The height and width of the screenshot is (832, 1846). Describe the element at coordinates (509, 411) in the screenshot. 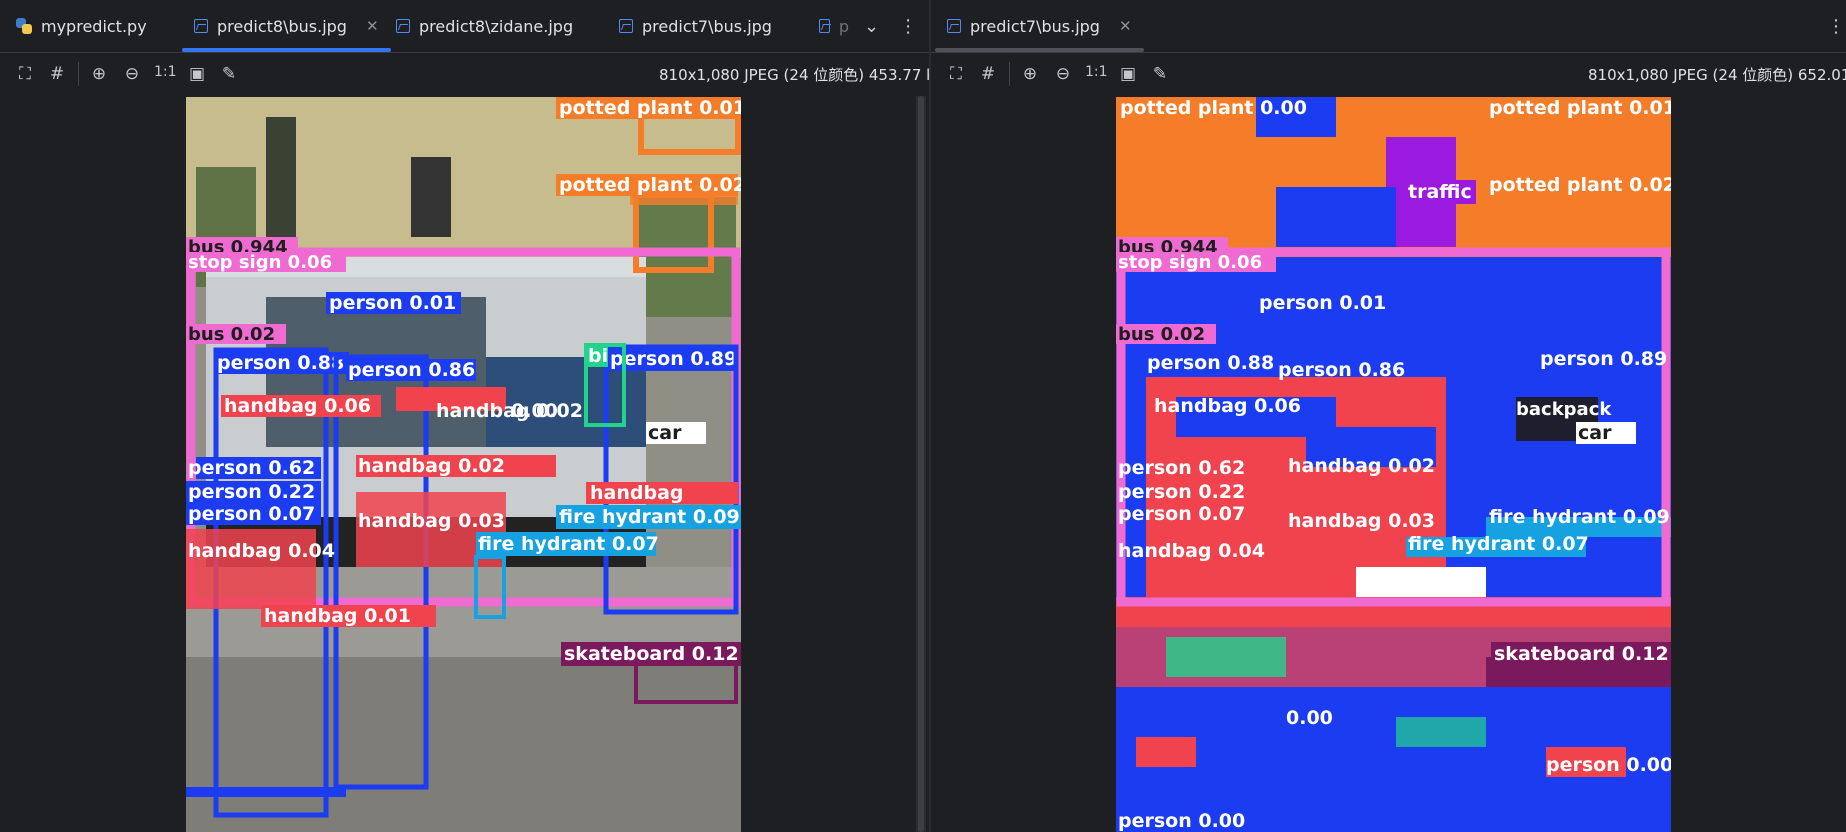

I see `label-handbag-002a: handbag 0.02` at that location.